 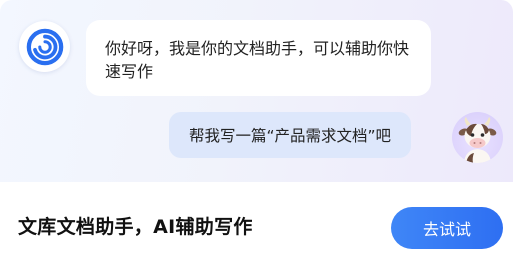 I want to click on try-now-button: 去试试, so click(x=447, y=228).